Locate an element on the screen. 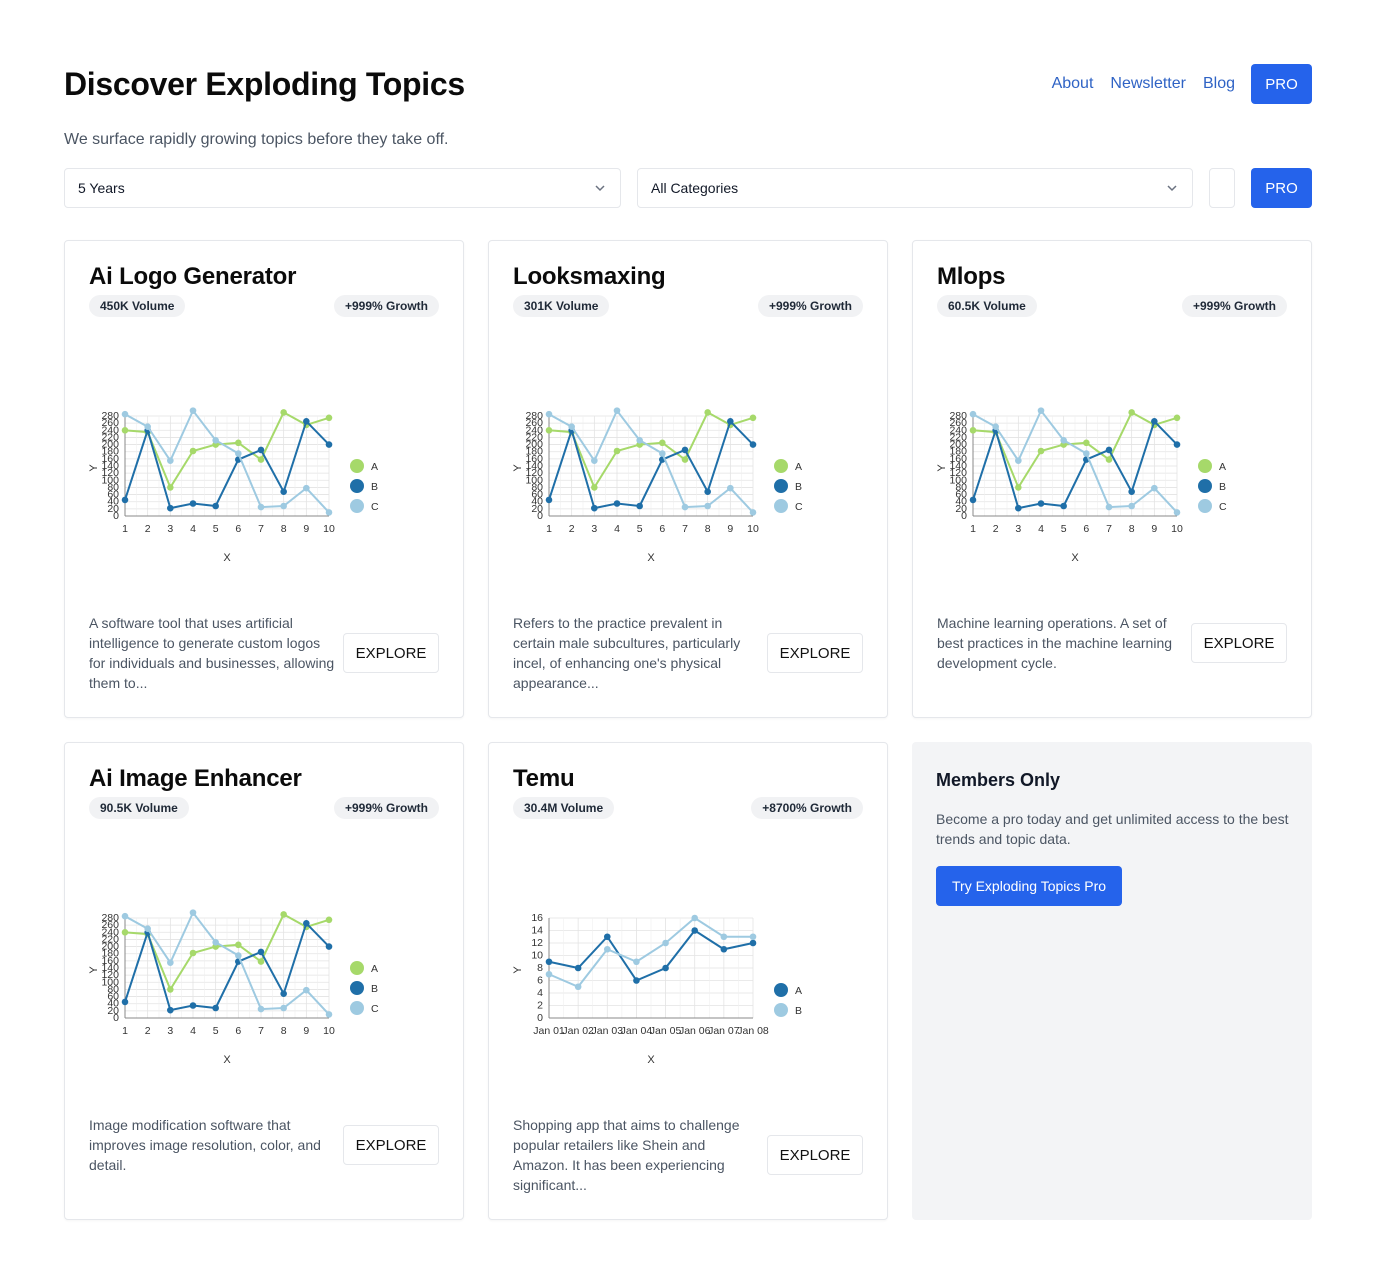  chart-grid is located at coordinates (227, 968).